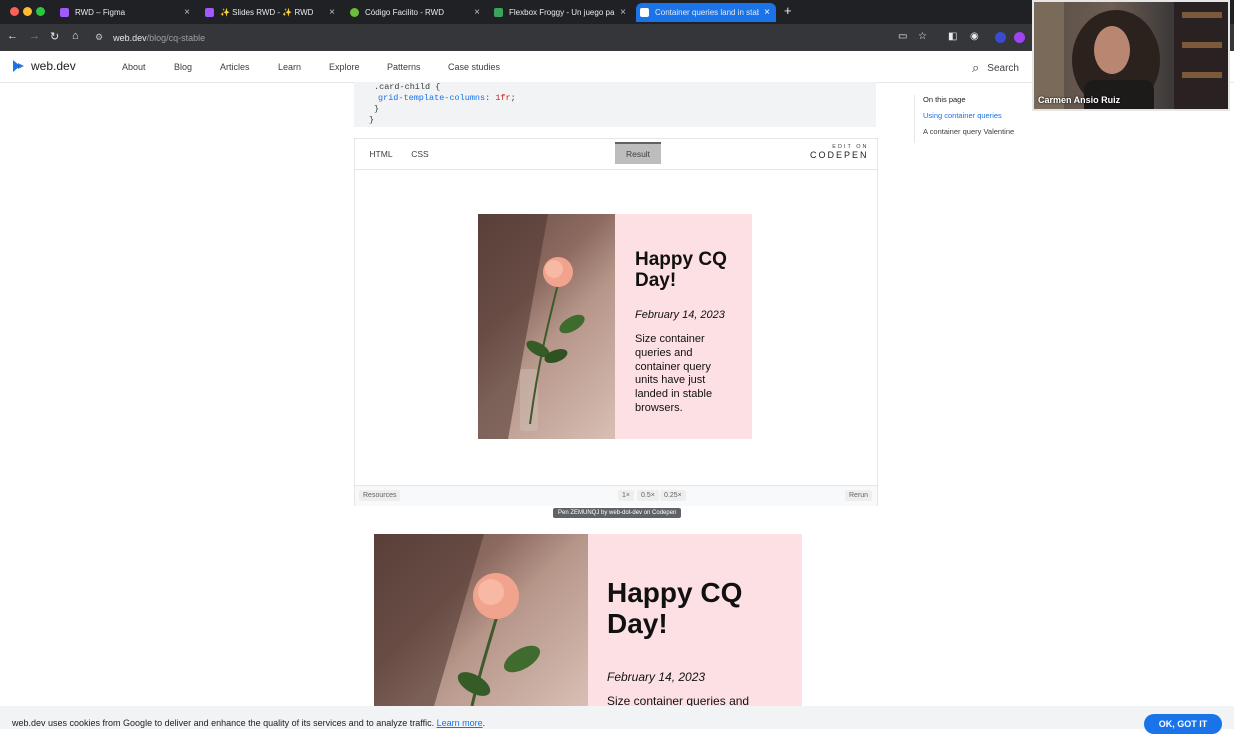  Describe the element at coordinates (14, 11) in the screenshot. I see `close-window-button` at that location.